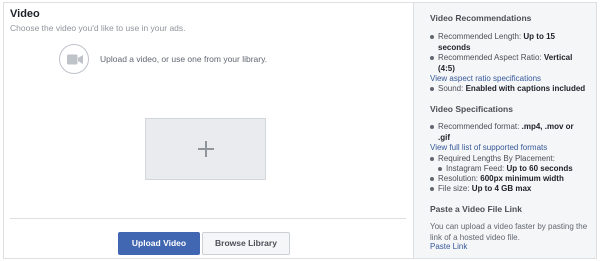 This screenshot has width=600, height=261. What do you see at coordinates (539, 168) in the screenshot?
I see `instagram-value: Up to 60 seconds` at bounding box center [539, 168].